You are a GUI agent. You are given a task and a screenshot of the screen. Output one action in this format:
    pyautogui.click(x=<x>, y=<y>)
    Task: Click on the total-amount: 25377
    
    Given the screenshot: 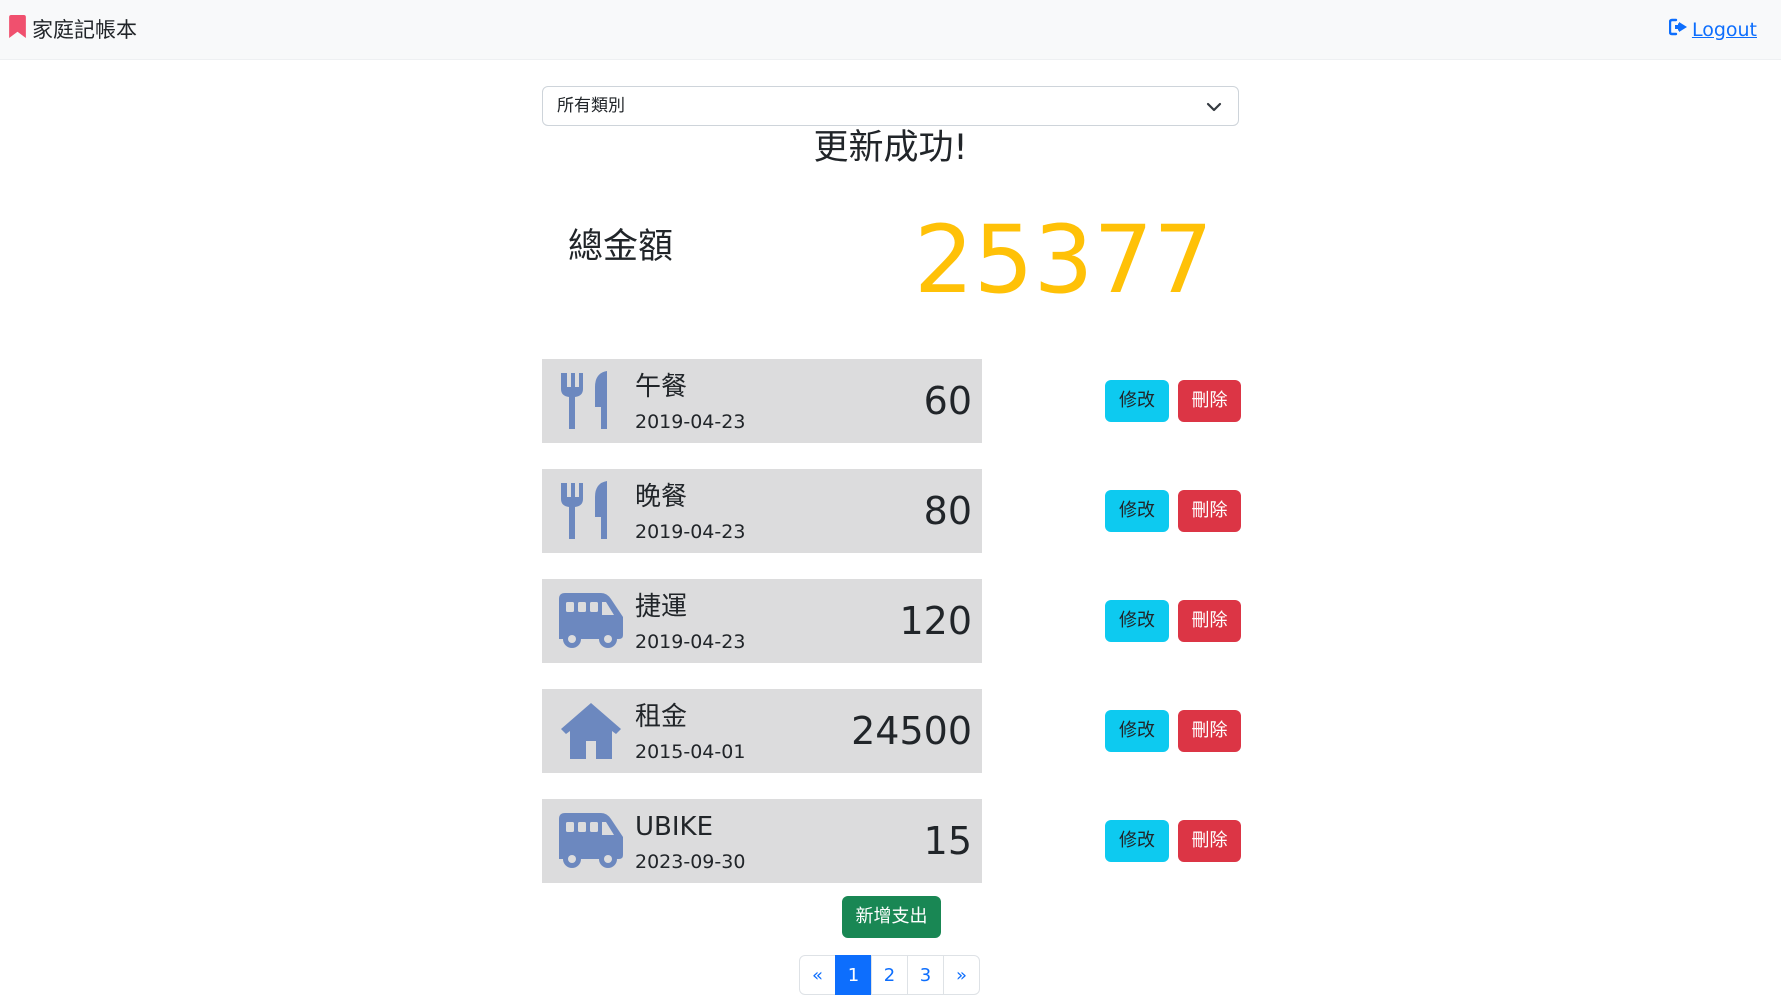 What is the action you would take?
    pyautogui.click(x=1063, y=260)
    